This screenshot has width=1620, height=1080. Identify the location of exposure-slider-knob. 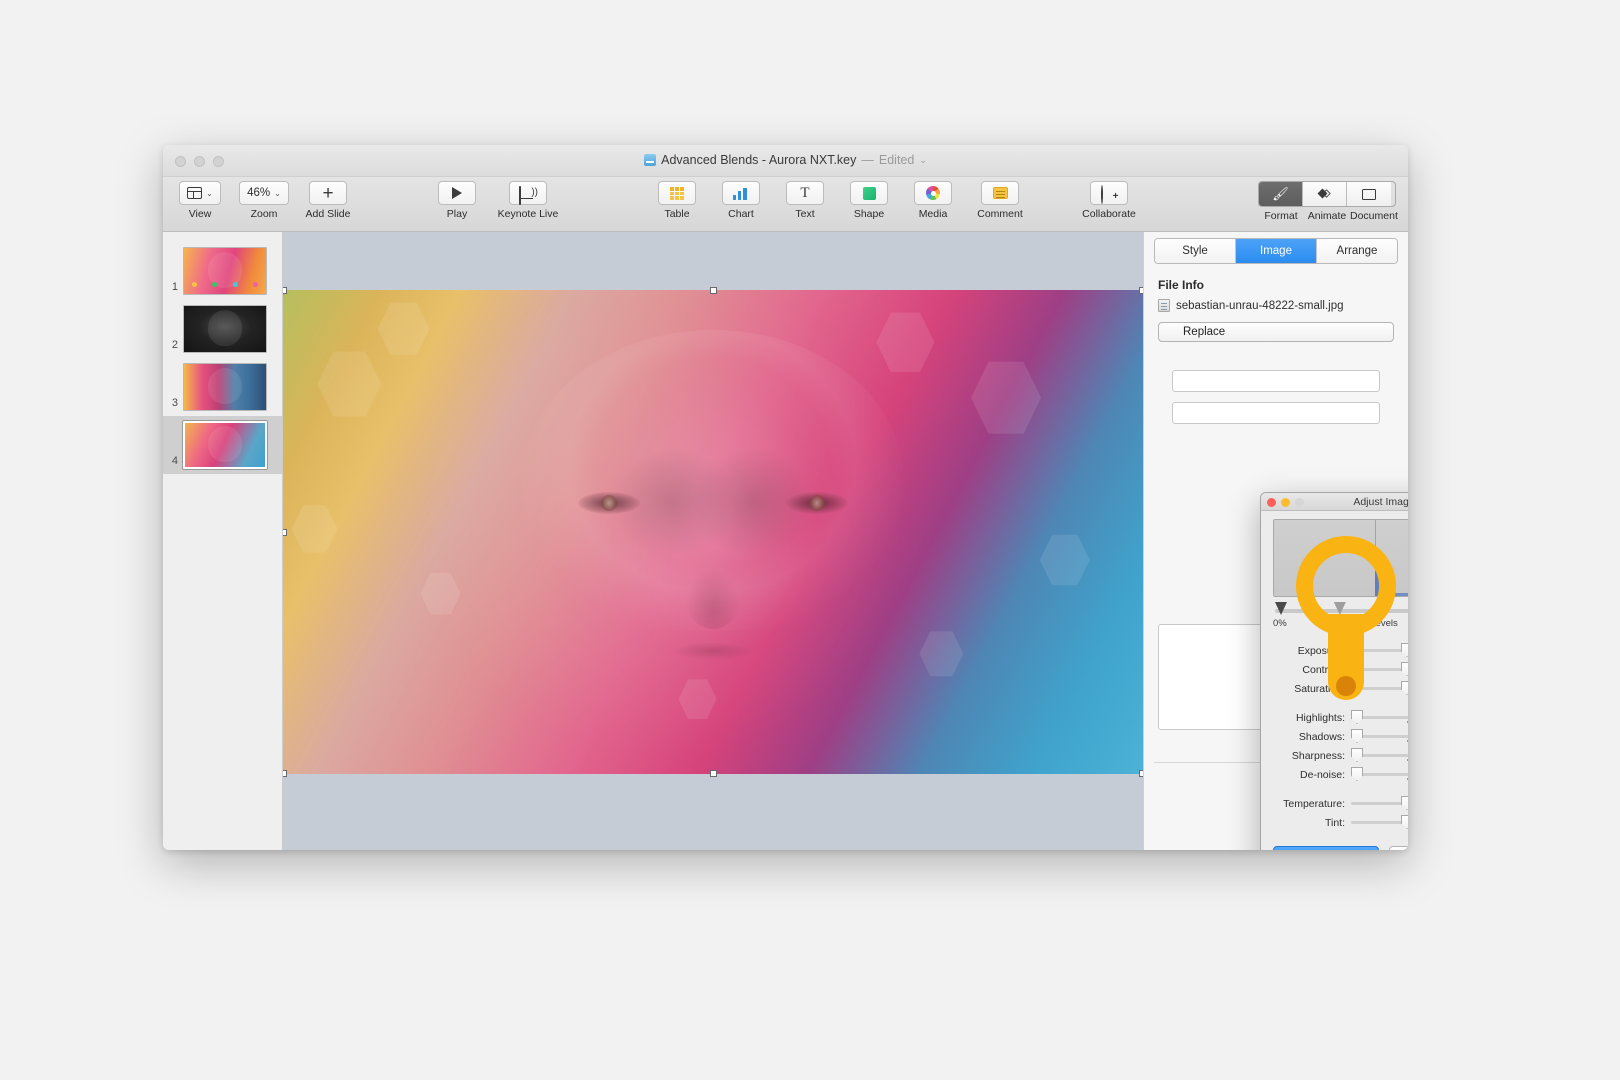
(1404, 650).